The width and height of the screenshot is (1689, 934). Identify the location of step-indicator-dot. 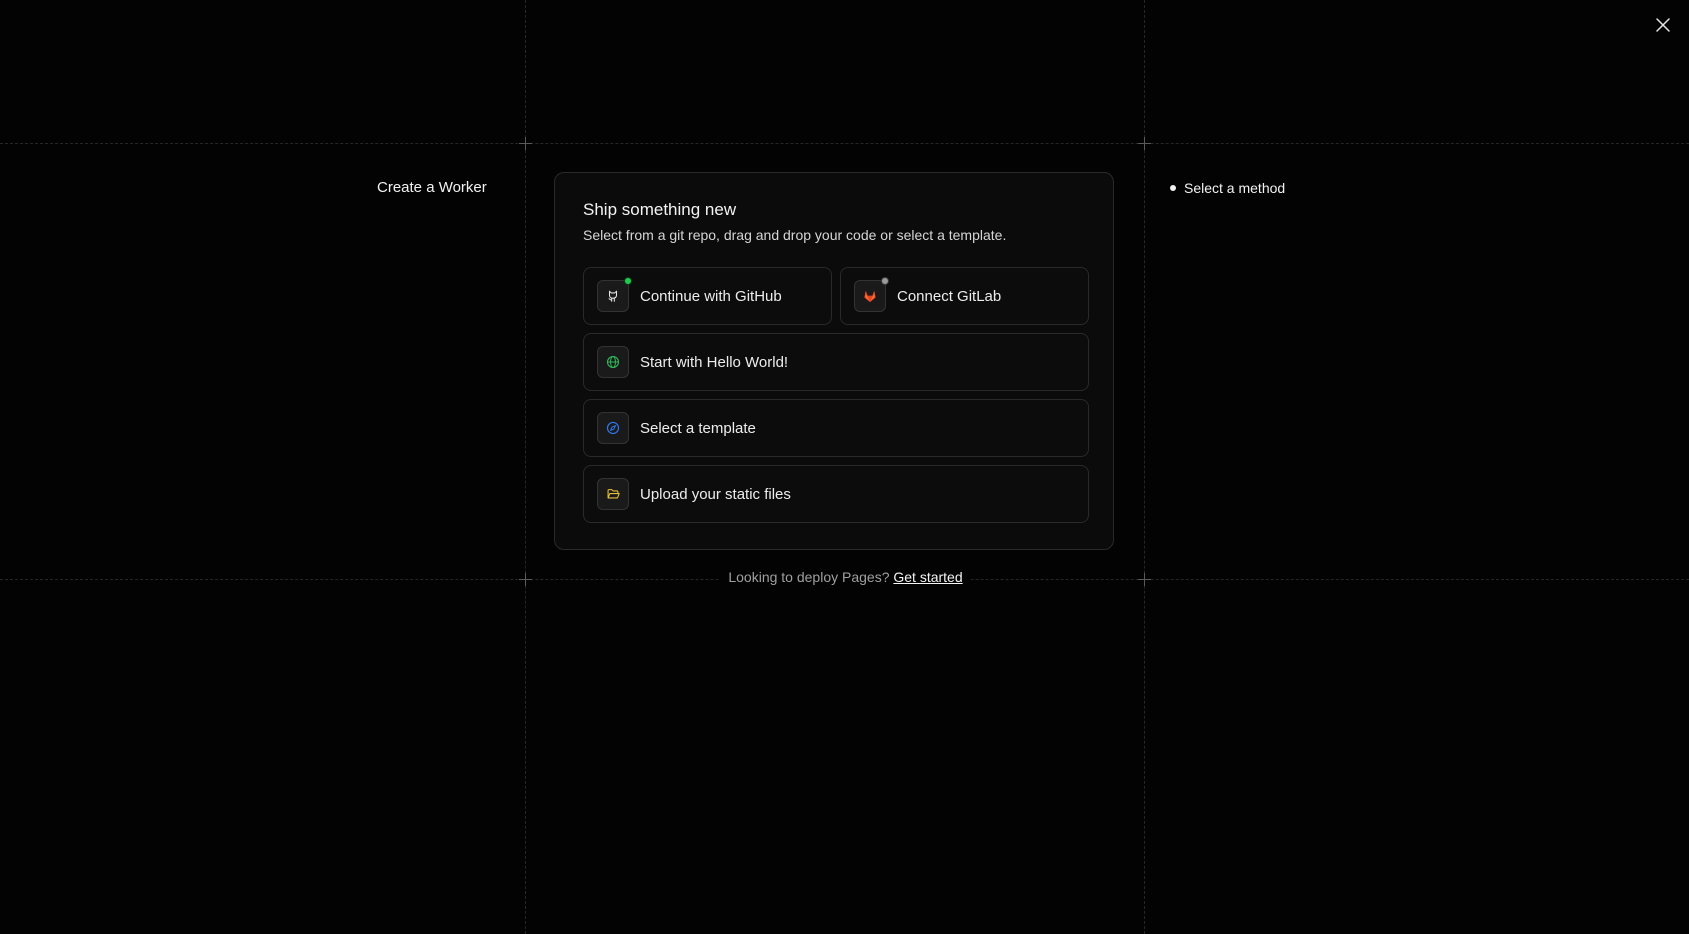
(1173, 188).